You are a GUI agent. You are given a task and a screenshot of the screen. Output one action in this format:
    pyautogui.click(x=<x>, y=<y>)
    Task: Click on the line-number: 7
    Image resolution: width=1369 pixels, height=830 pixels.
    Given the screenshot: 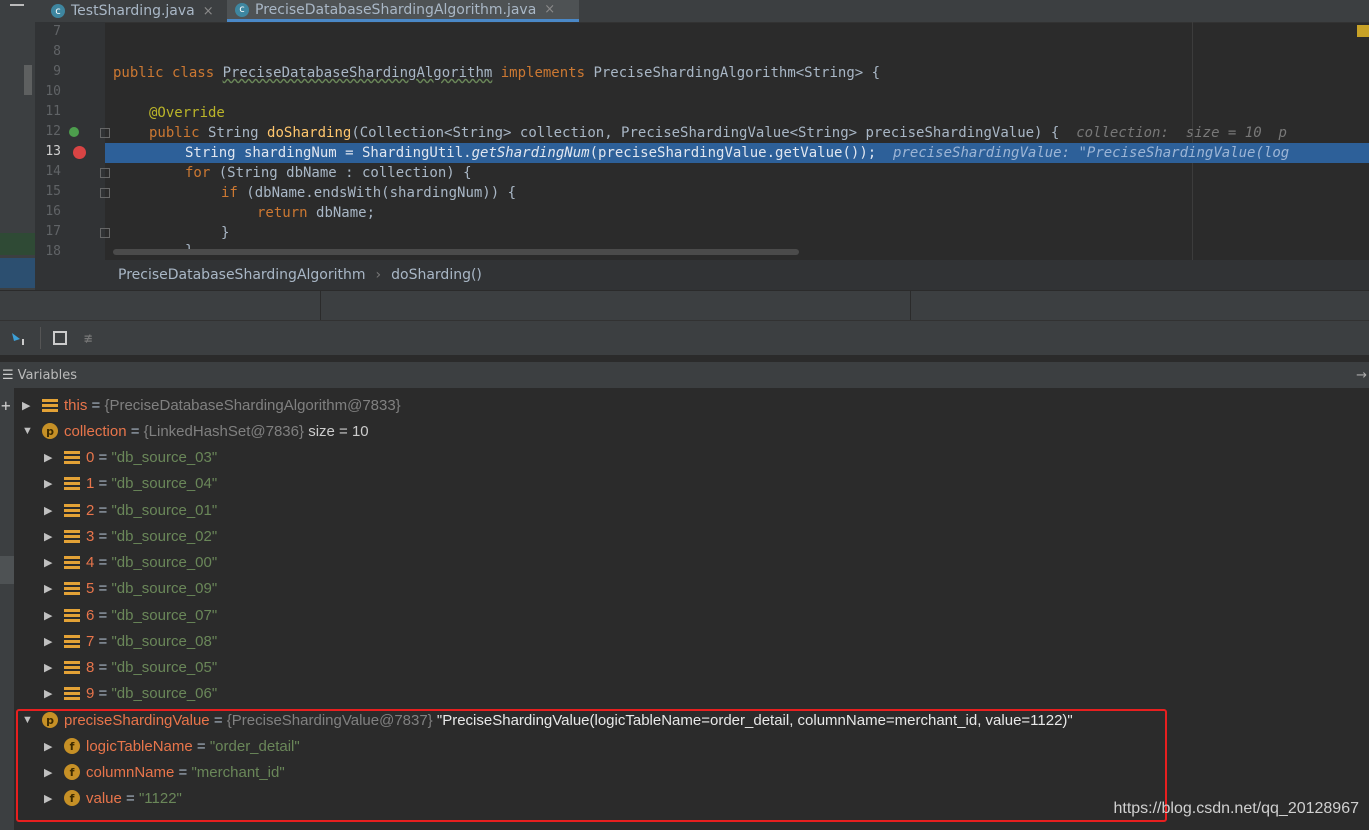 What is the action you would take?
    pyautogui.click(x=57, y=31)
    